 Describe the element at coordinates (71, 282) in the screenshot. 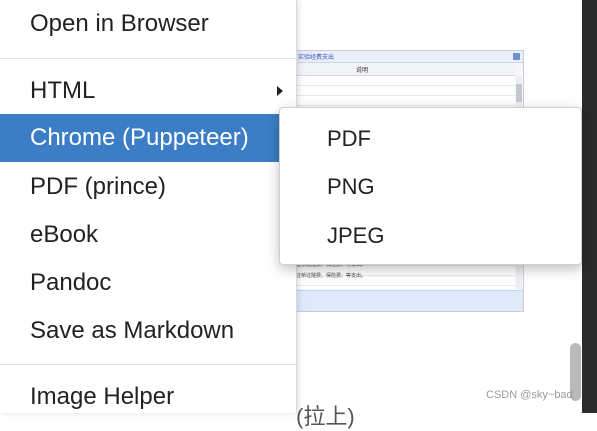

I see `menu-item-label: Pandoc` at that location.